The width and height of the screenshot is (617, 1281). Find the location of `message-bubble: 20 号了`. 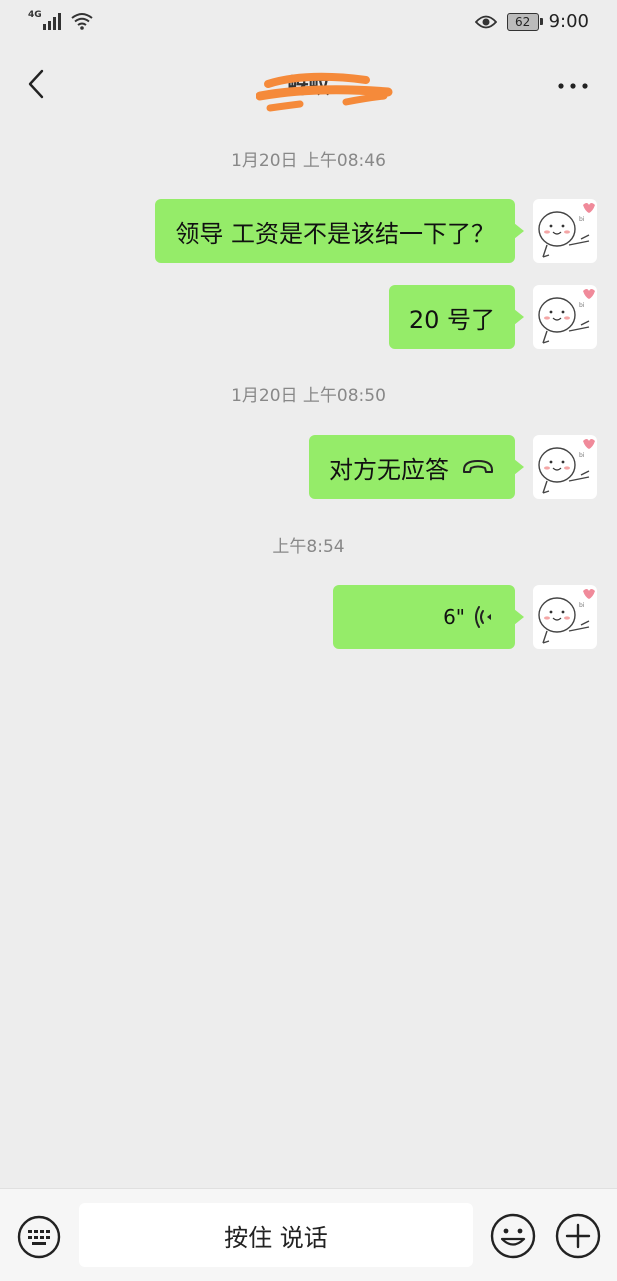

message-bubble: 20 号了 is located at coordinates (456, 317).